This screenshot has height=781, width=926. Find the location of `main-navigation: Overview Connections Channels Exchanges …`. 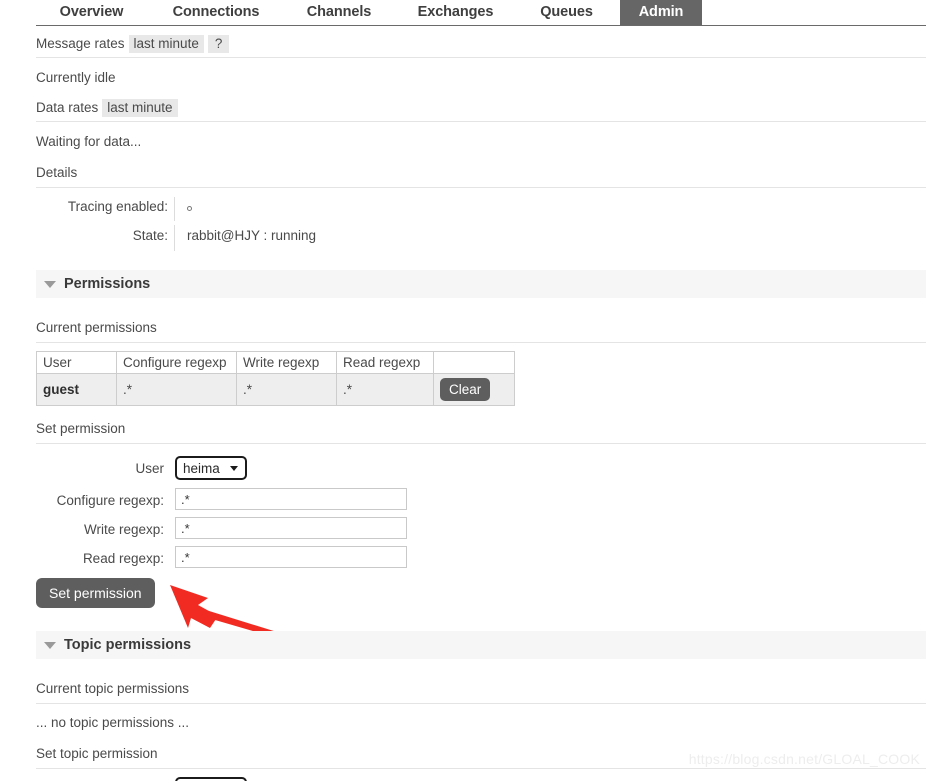

main-navigation: Overview Connections Channels Exchanges … is located at coordinates (463, 13).